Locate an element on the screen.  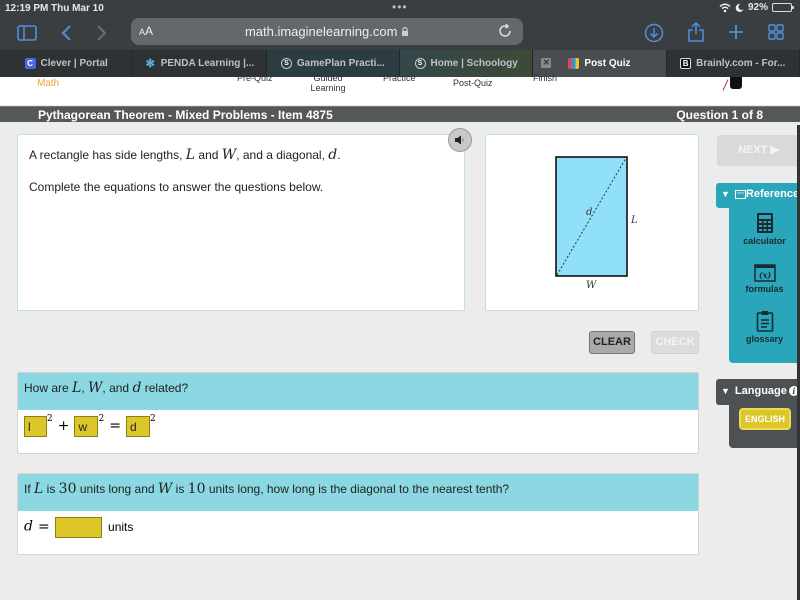
address-bar: AA math.imaginelearning.com is located at coordinates (327, 31).